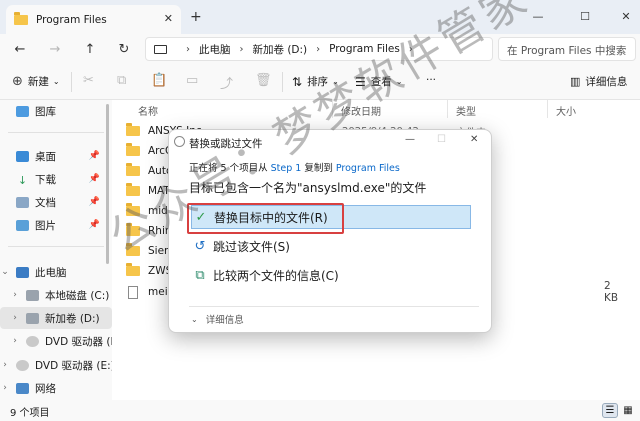  I want to click on sidebar-item-pictures: 图片 📌, so click(56, 225).